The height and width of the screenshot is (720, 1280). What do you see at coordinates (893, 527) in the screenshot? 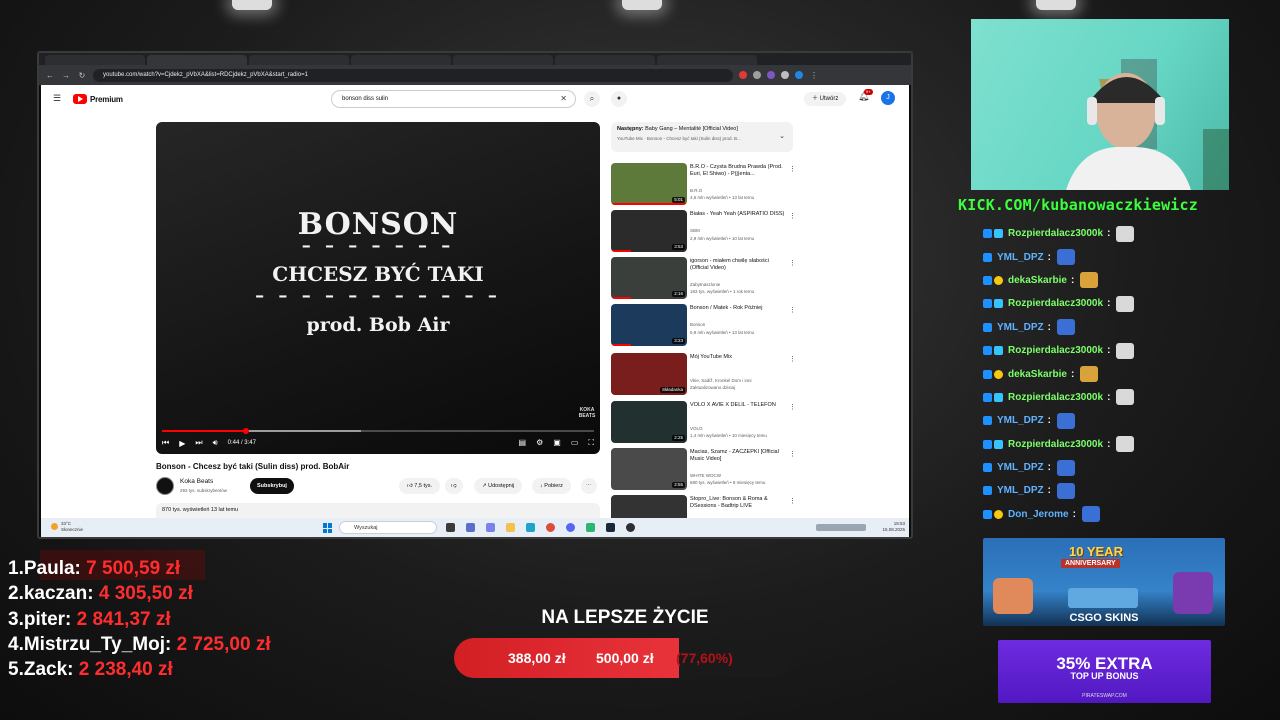
I see `taskbar-clock: 18:53 15.08.2025` at bounding box center [893, 527].